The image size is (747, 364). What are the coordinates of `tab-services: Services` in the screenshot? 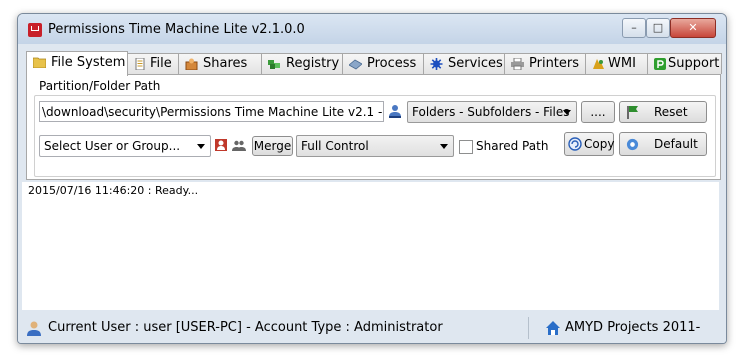 It's located at (464, 63).